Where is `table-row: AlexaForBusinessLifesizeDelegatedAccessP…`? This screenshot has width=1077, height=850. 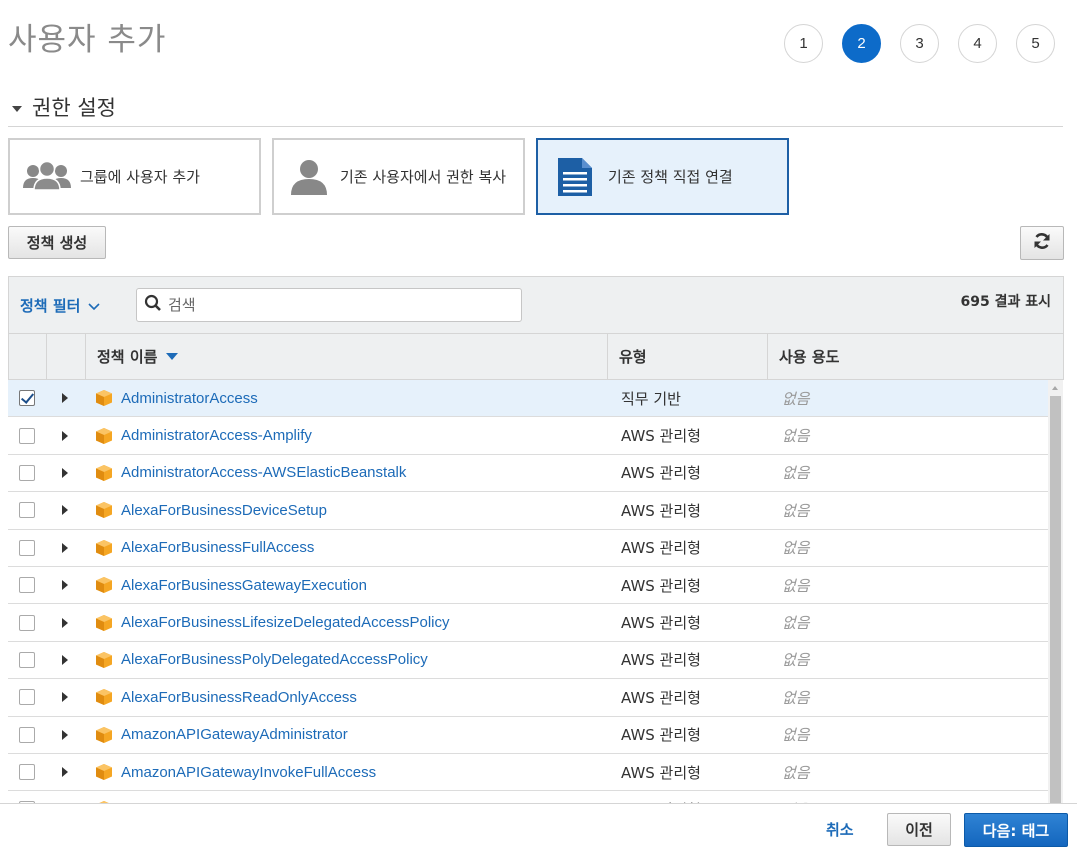 table-row: AlexaForBusinessLifesizeDelegatedAccessP… is located at coordinates (528, 623).